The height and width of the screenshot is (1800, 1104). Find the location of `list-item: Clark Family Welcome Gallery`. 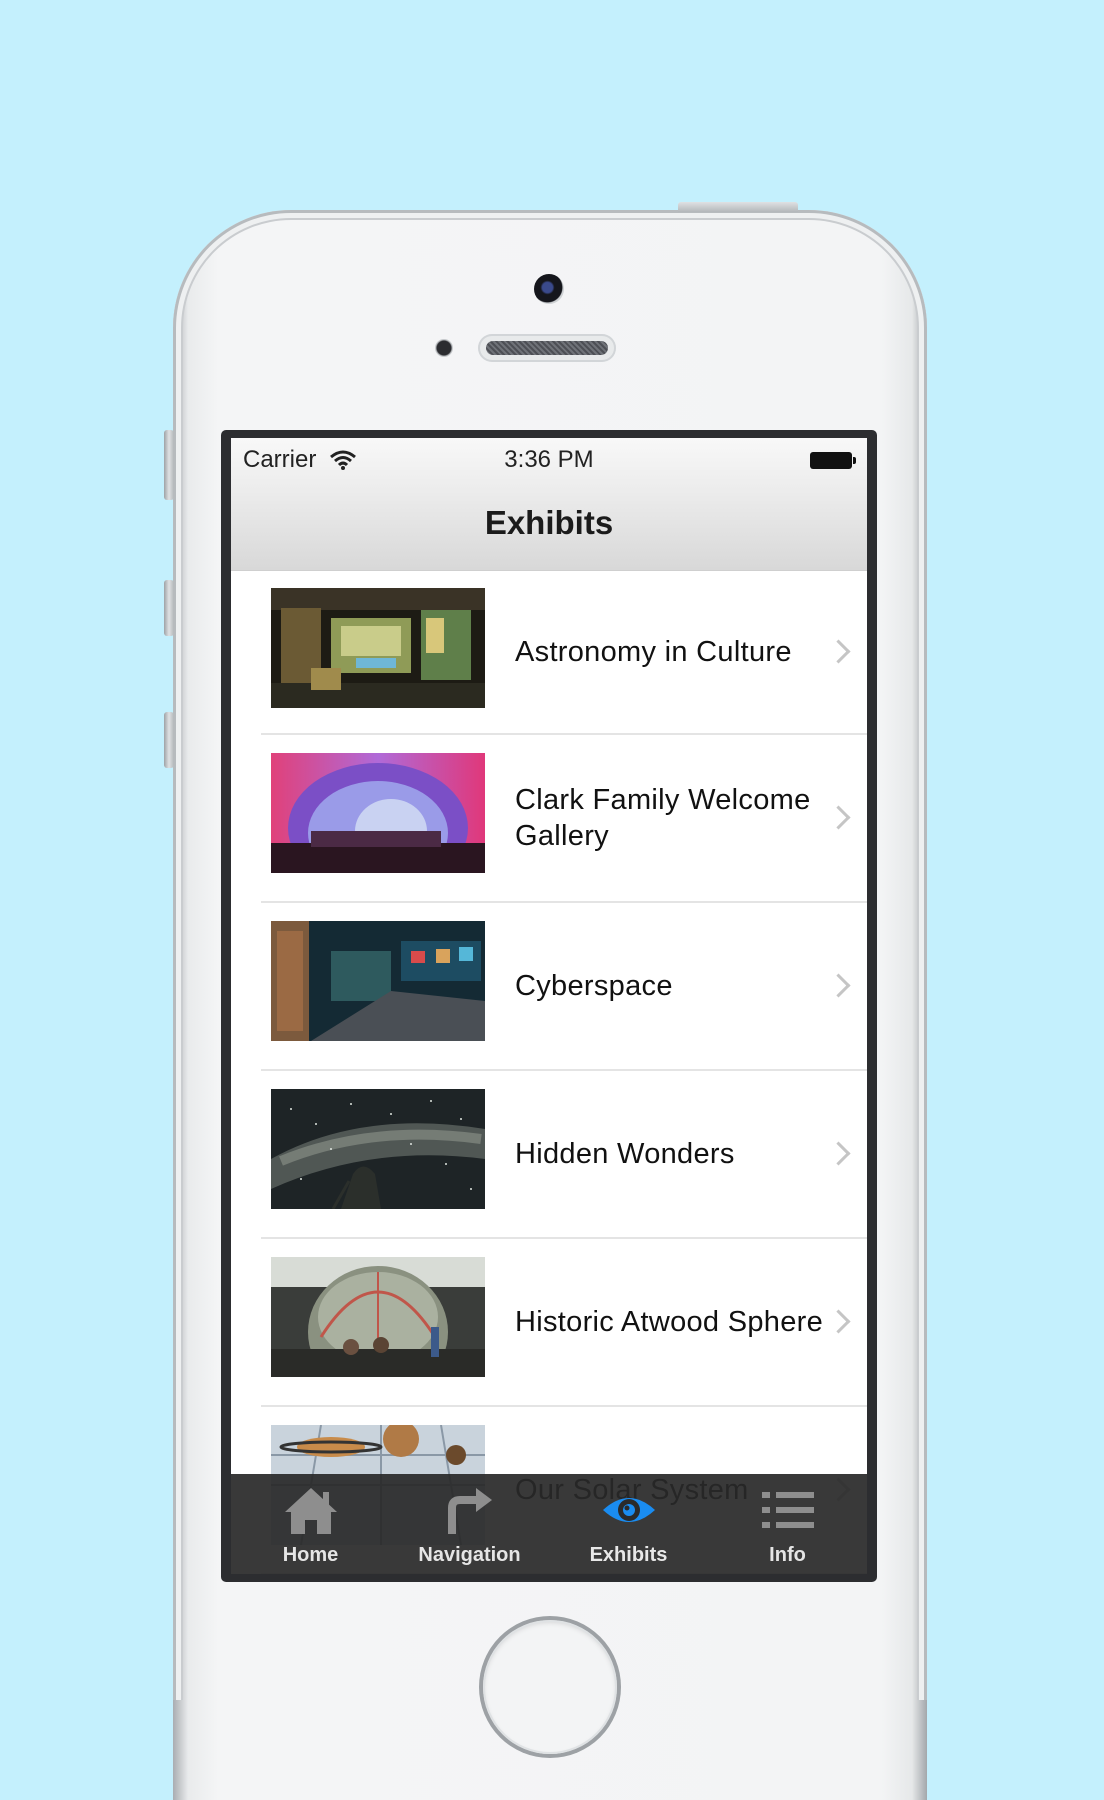

list-item: Clark Family Welcome Gallery is located at coordinates (564, 819).